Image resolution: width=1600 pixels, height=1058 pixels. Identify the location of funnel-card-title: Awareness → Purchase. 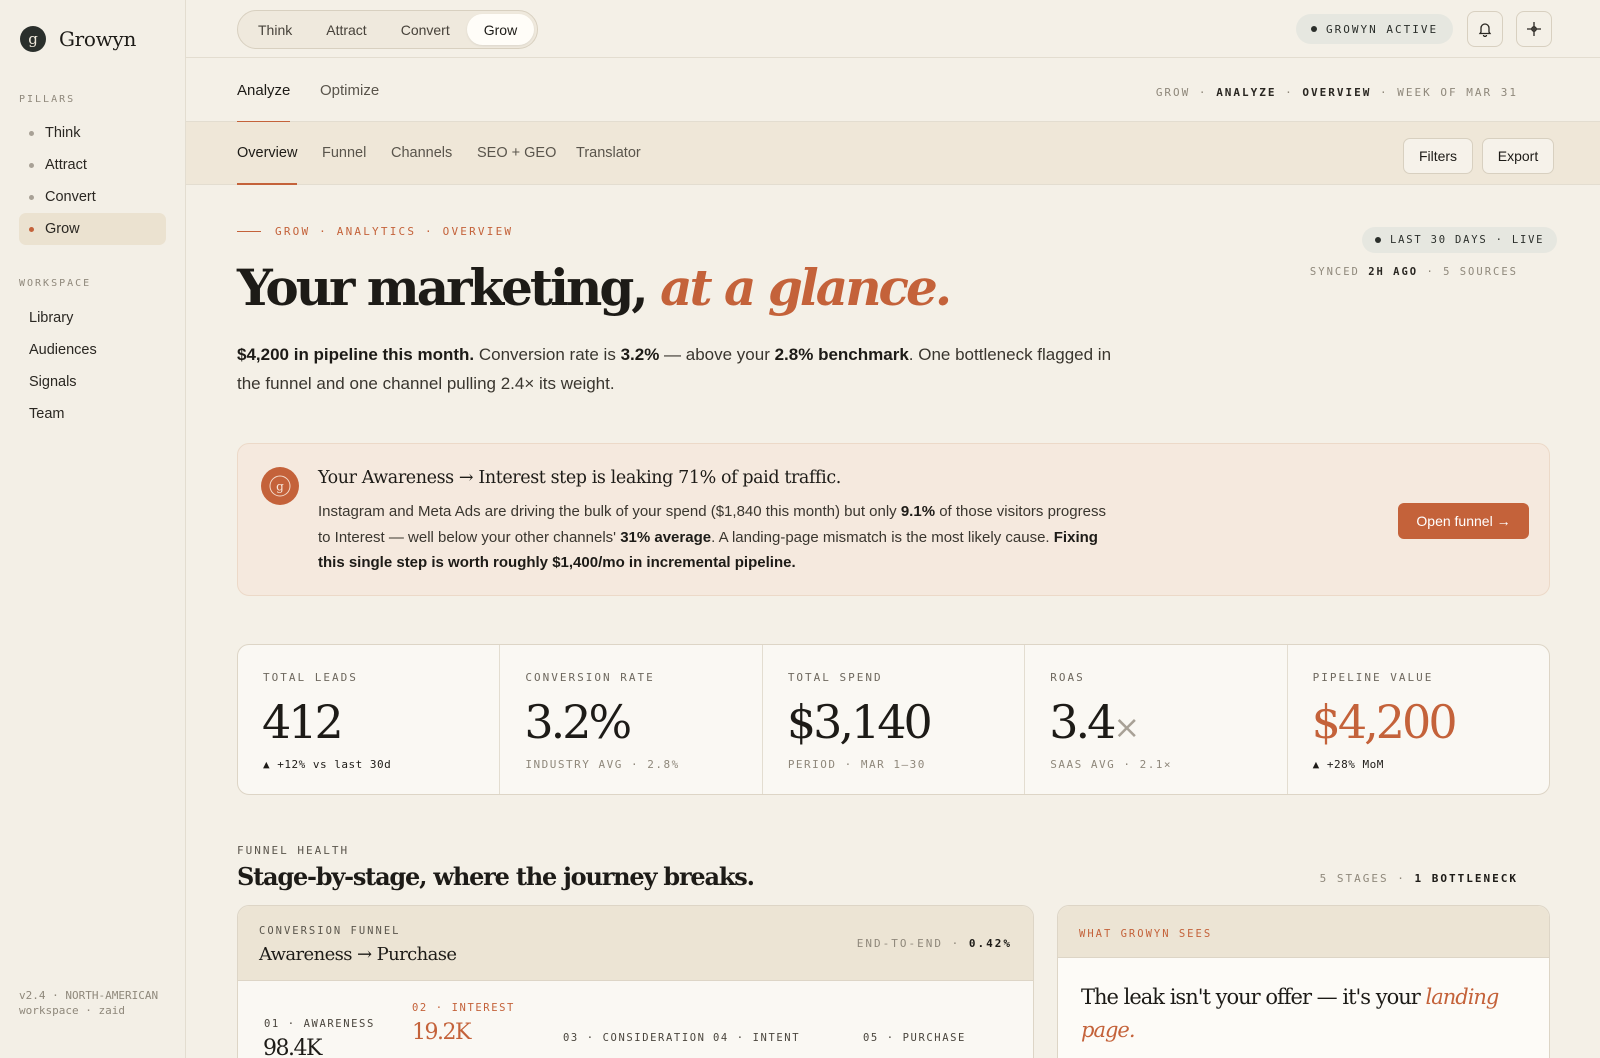
(358, 954).